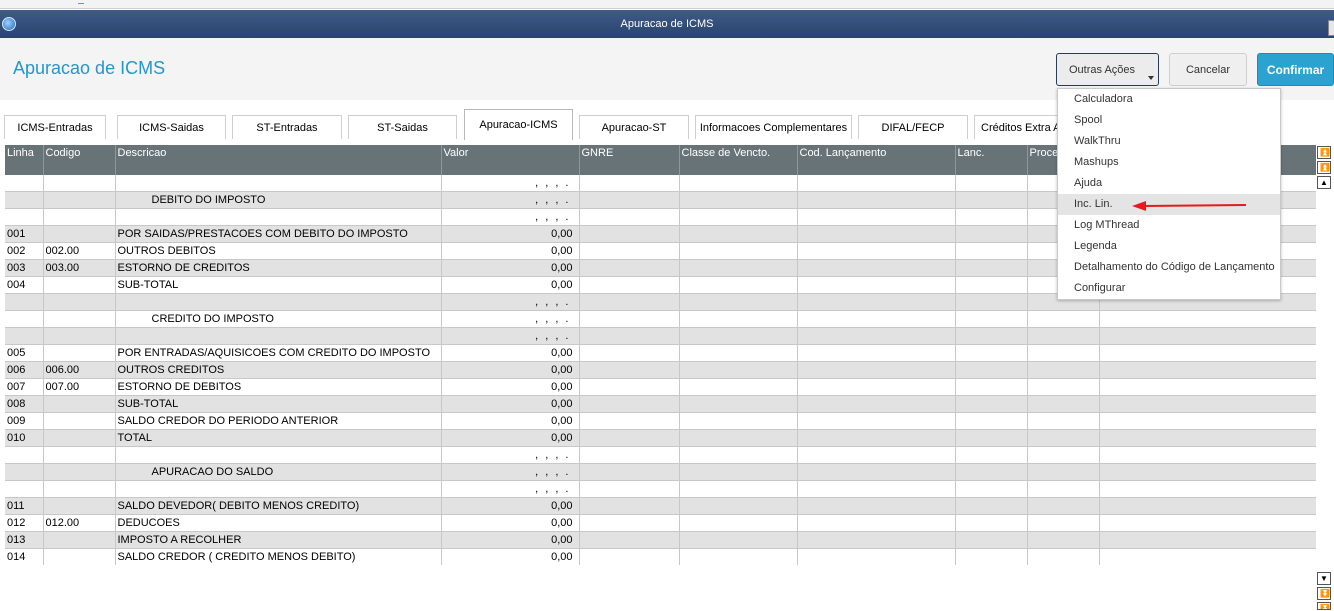  I want to click on scroll-controls-top: ⏫ ⏫ ▲, so click(1324, 168).